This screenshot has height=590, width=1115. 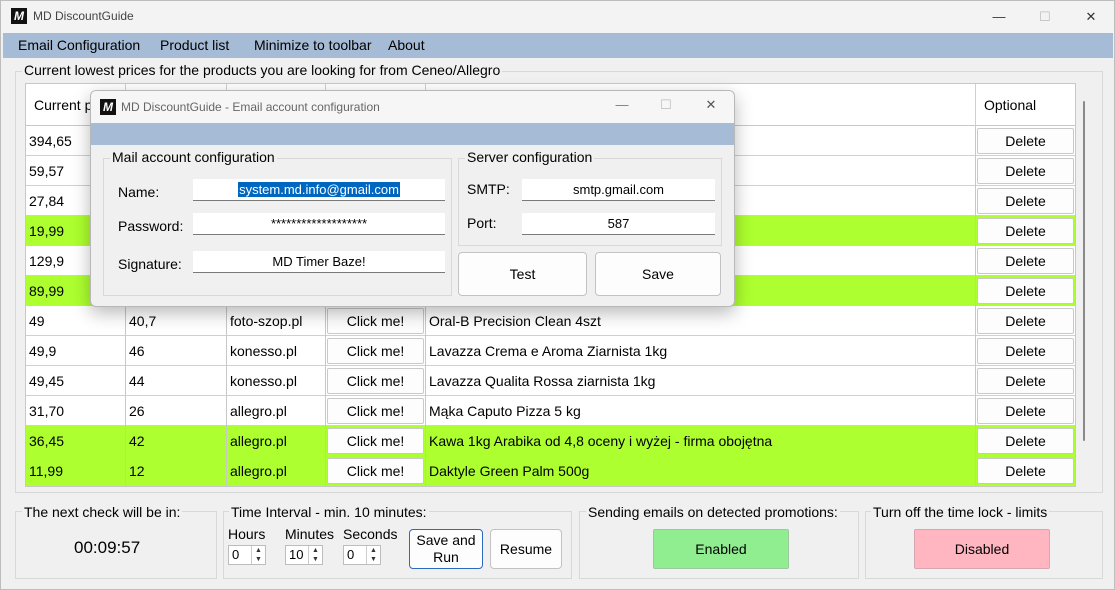 I want to click on cell-current-price: 36,45, so click(x=76, y=441).